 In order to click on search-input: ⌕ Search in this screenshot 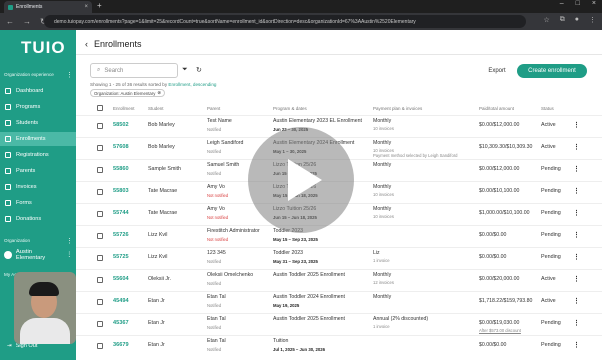, I will do `click(134, 70)`.